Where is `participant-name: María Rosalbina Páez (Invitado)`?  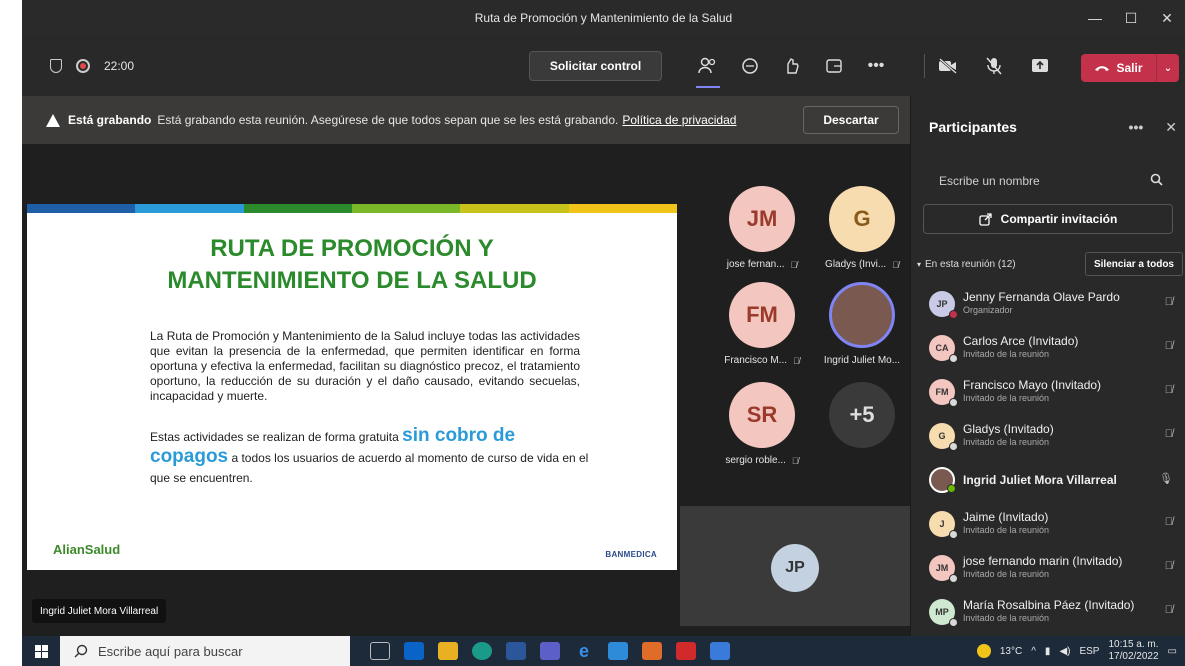
participant-name: María Rosalbina Páez (Invitado) is located at coordinates (1049, 605).